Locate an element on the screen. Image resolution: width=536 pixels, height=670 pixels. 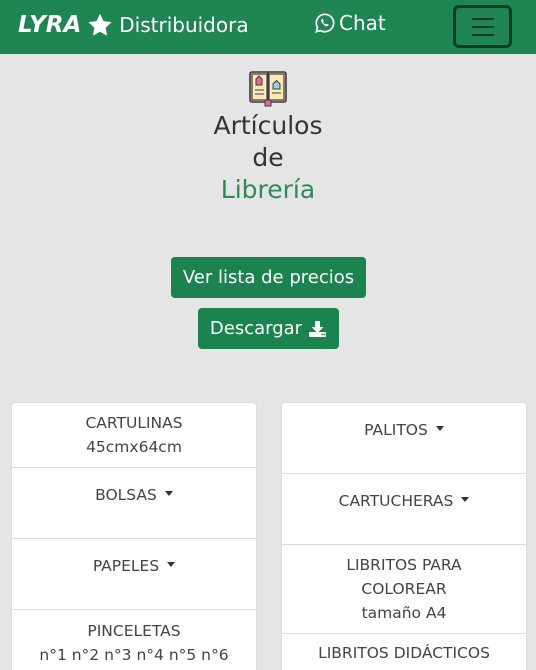
category-label: CARTUCHERAS is located at coordinates (396, 501).